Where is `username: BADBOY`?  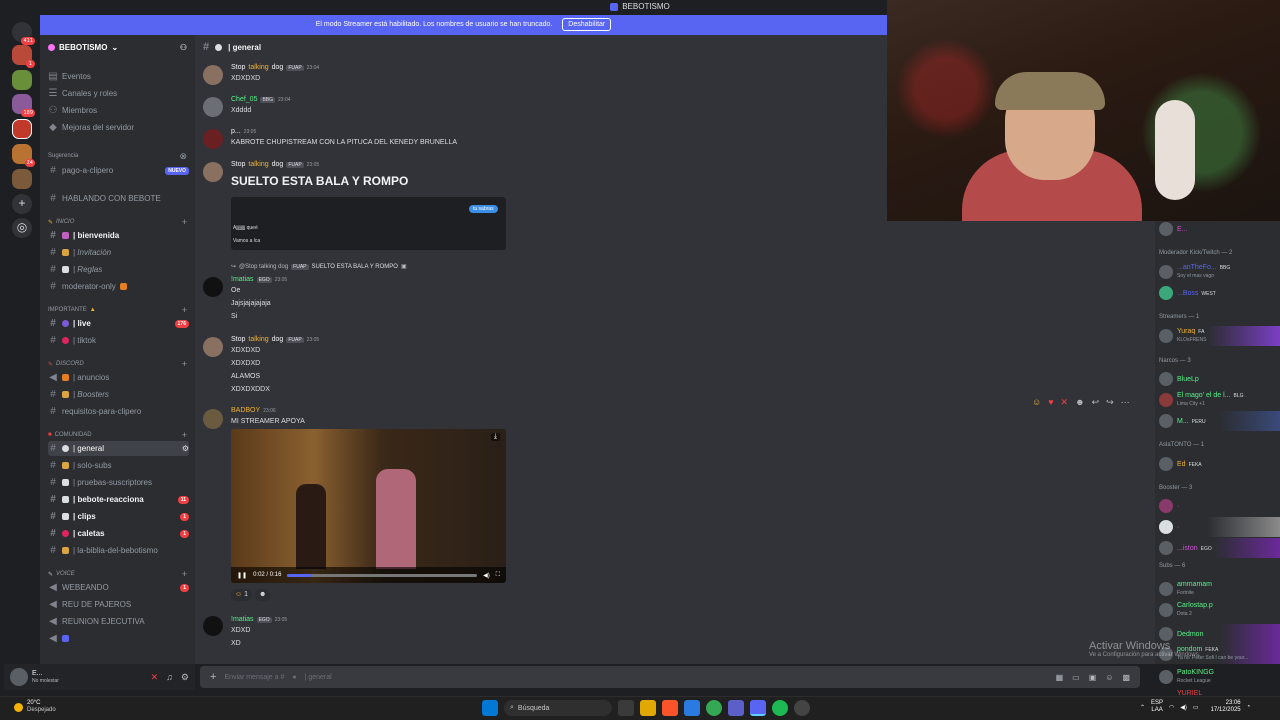 username: BADBOY is located at coordinates (245, 410).